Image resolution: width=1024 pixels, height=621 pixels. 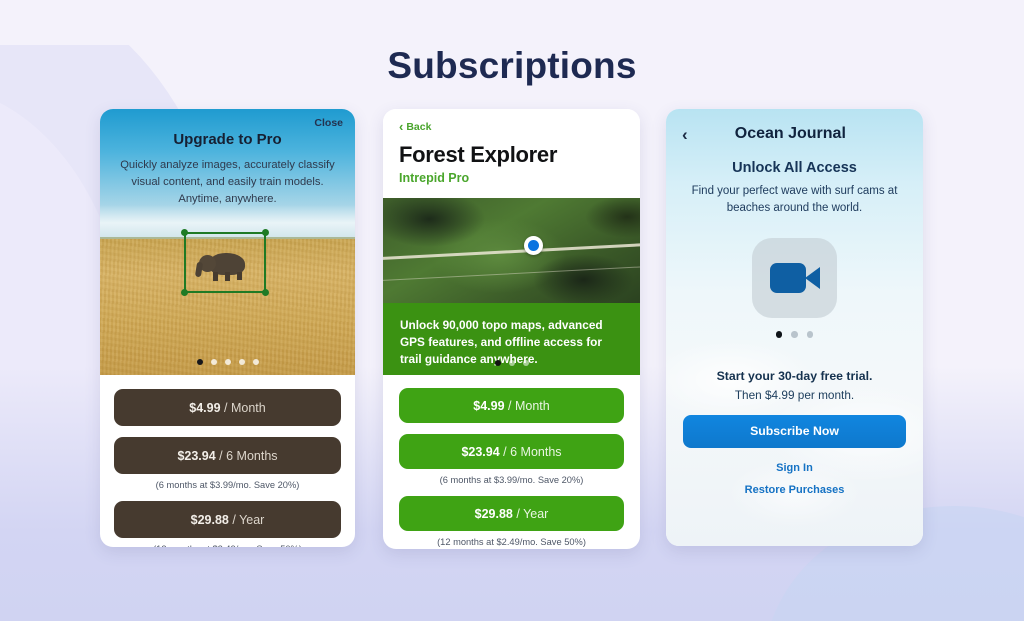 What do you see at coordinates (794, 334) in the screenshot?
I see `card3-pagination-dots` at bounding box center [794, 334].